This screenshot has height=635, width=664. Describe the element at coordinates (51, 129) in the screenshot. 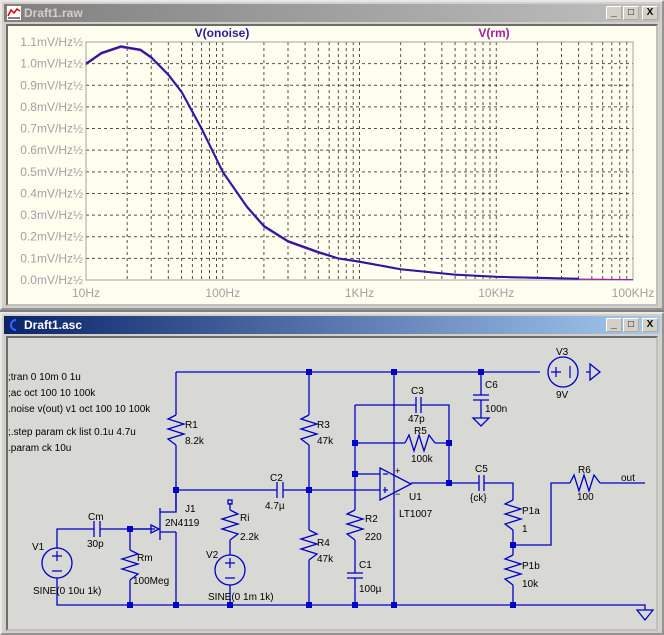

I see `y-tick-label: 0.7mV/Hz½` at that location.